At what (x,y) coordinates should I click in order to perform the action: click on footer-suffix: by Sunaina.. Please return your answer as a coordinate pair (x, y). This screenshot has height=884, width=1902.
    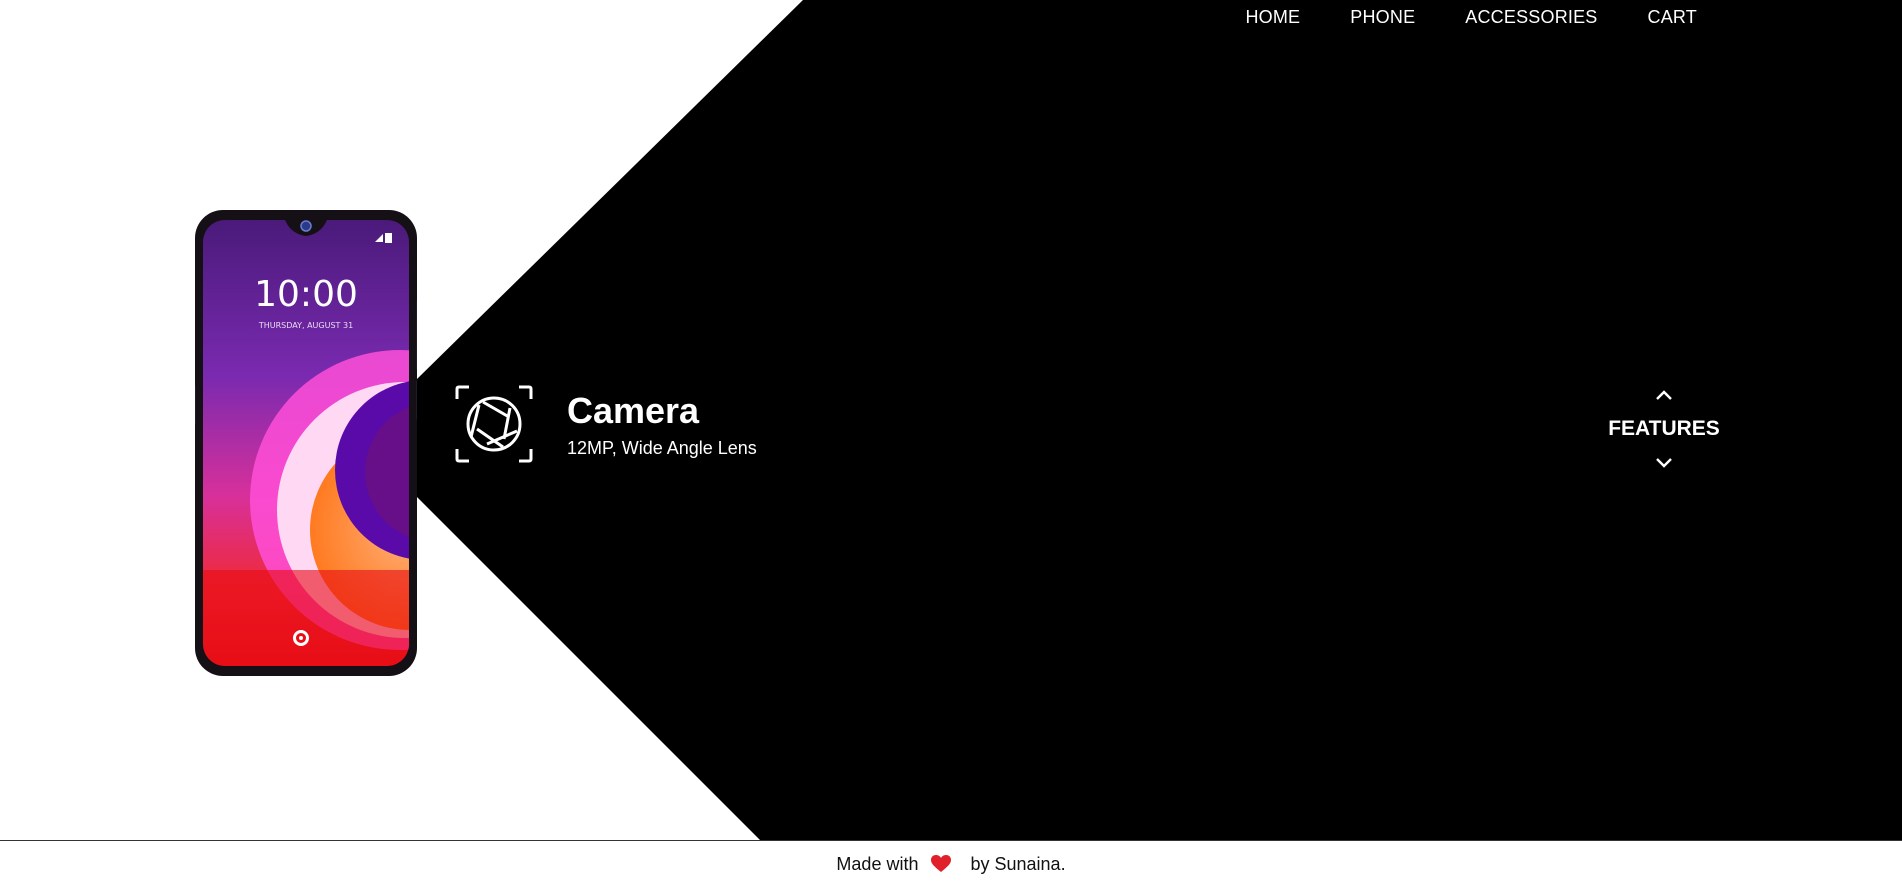
    Looking at the image, I should click on (1018, 864).